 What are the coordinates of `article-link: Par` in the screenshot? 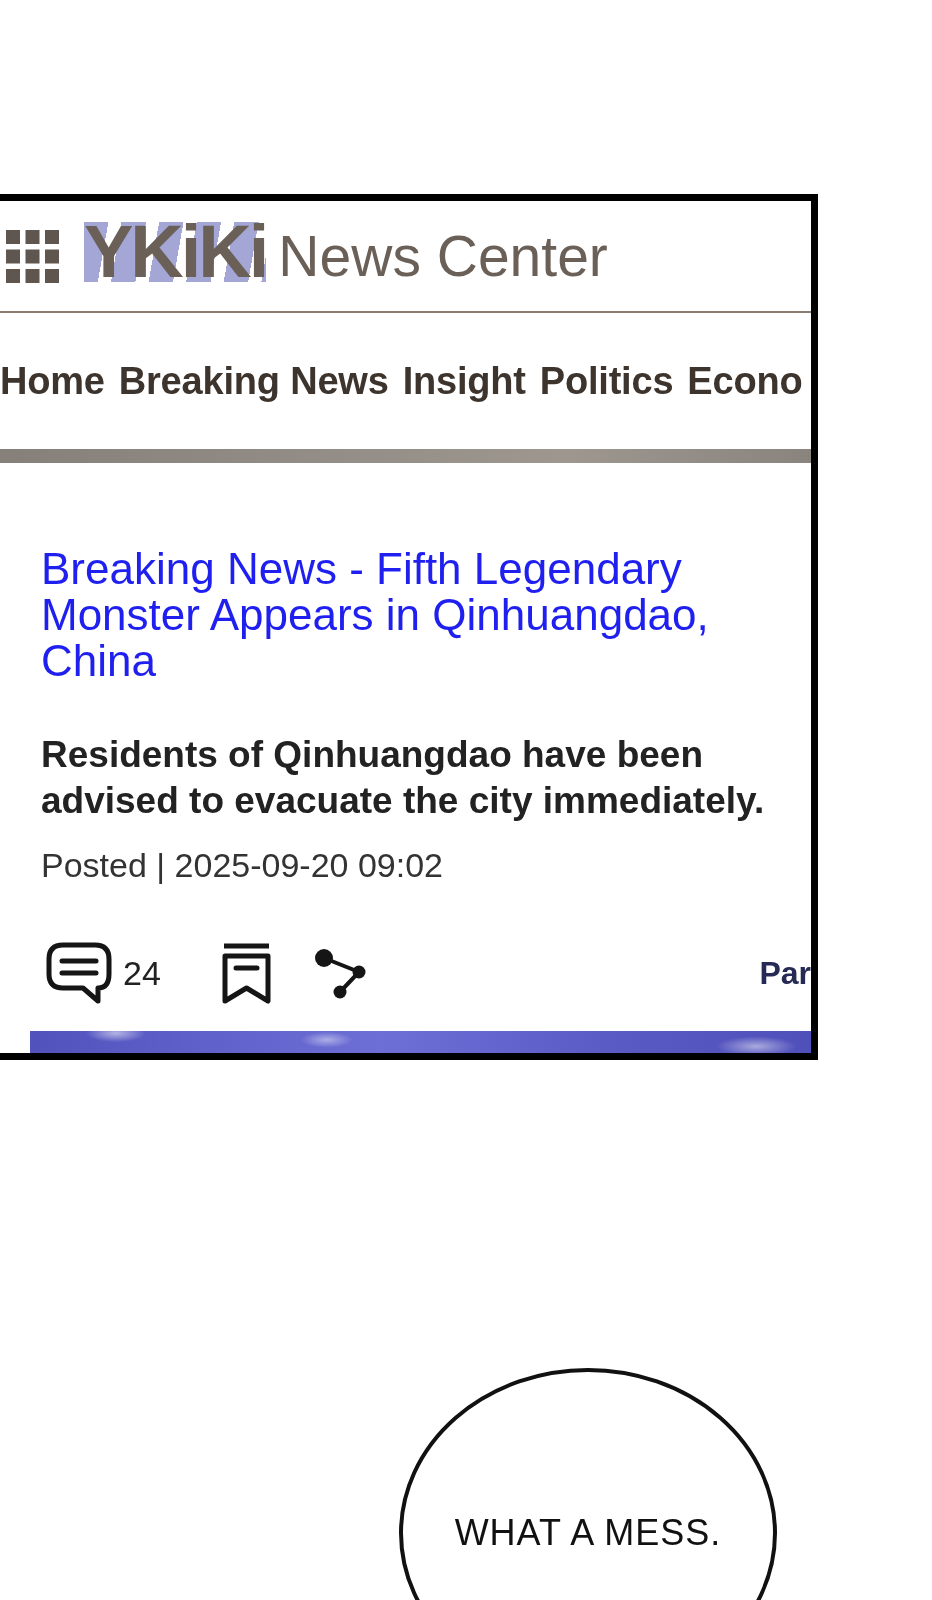 It's located at (785, 973).